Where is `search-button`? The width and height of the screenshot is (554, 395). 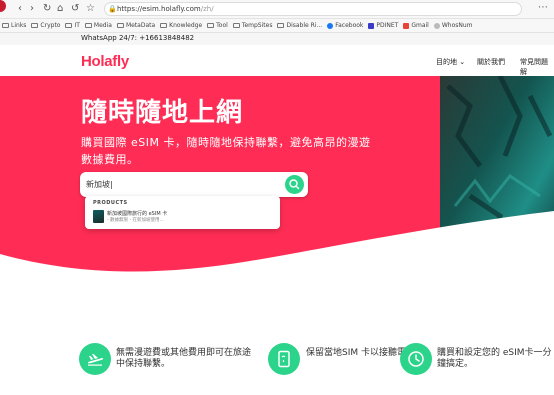
search-button is located at coordinates (294, 184).